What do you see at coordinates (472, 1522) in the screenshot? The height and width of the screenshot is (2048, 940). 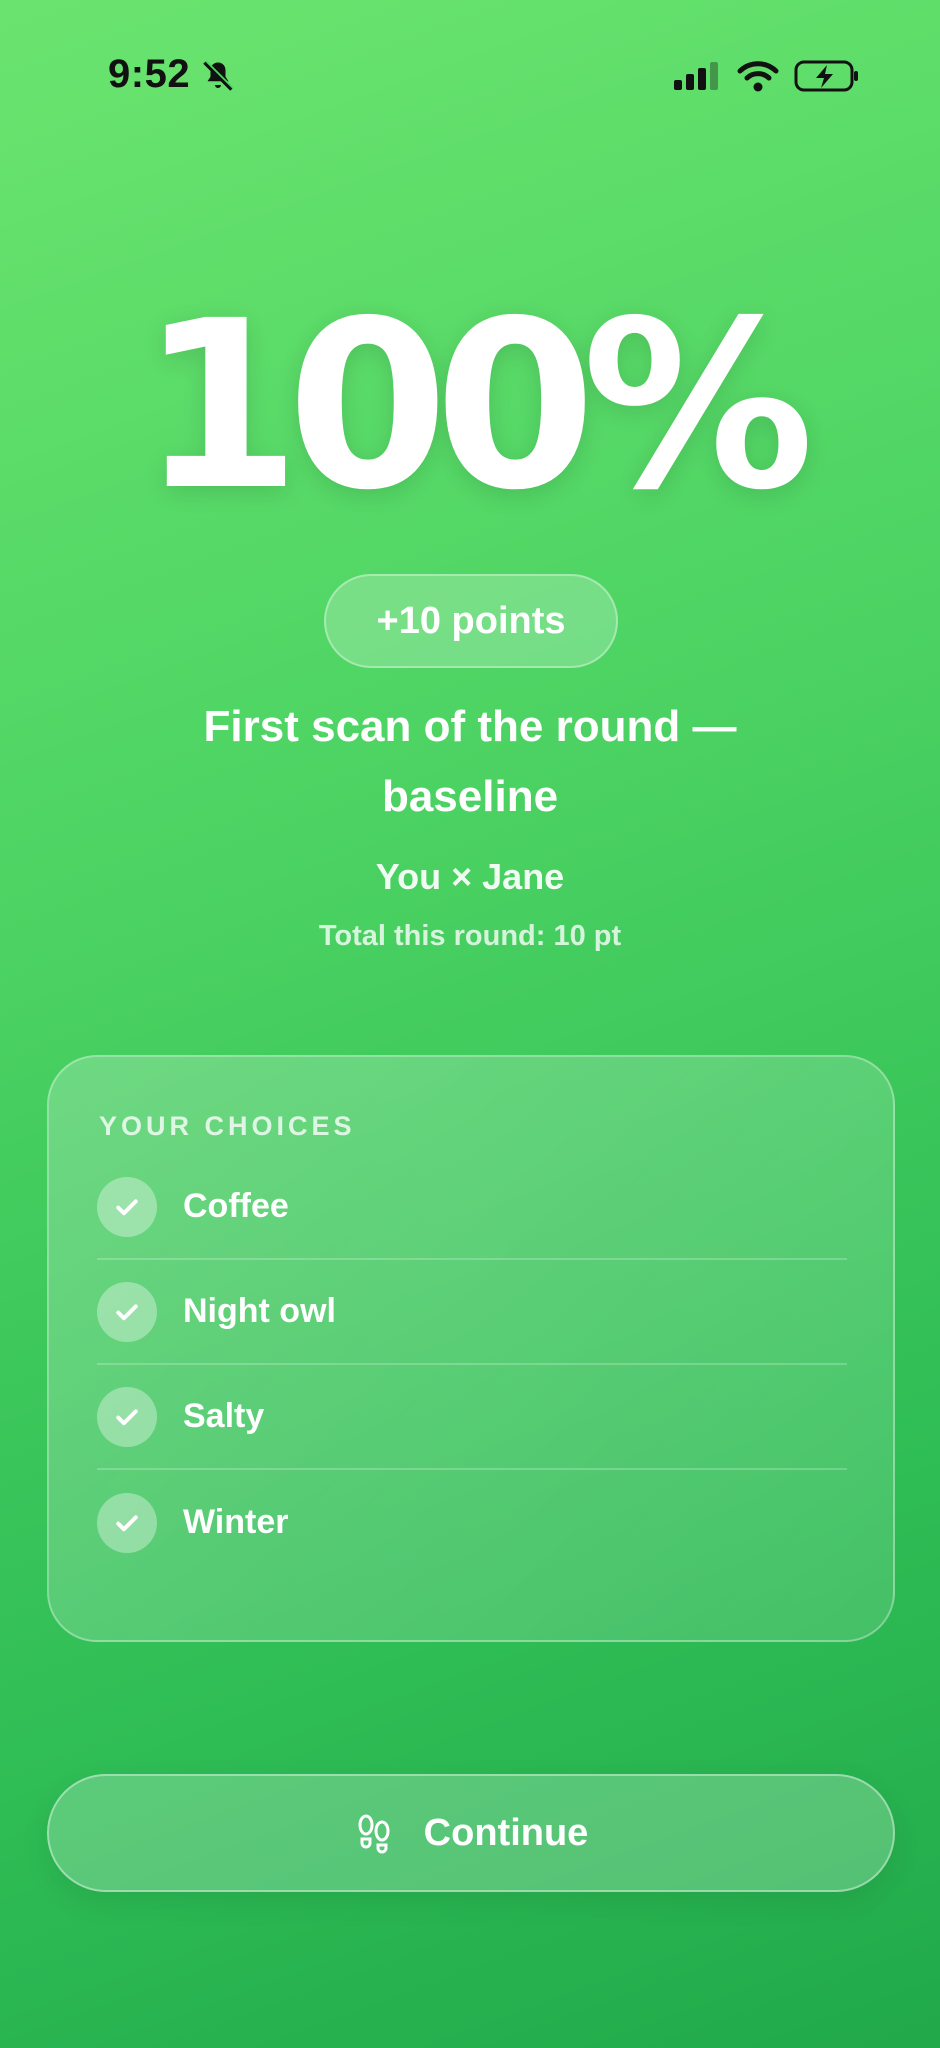 I see `list-item: Winter` at bounding box center [472, 1522].